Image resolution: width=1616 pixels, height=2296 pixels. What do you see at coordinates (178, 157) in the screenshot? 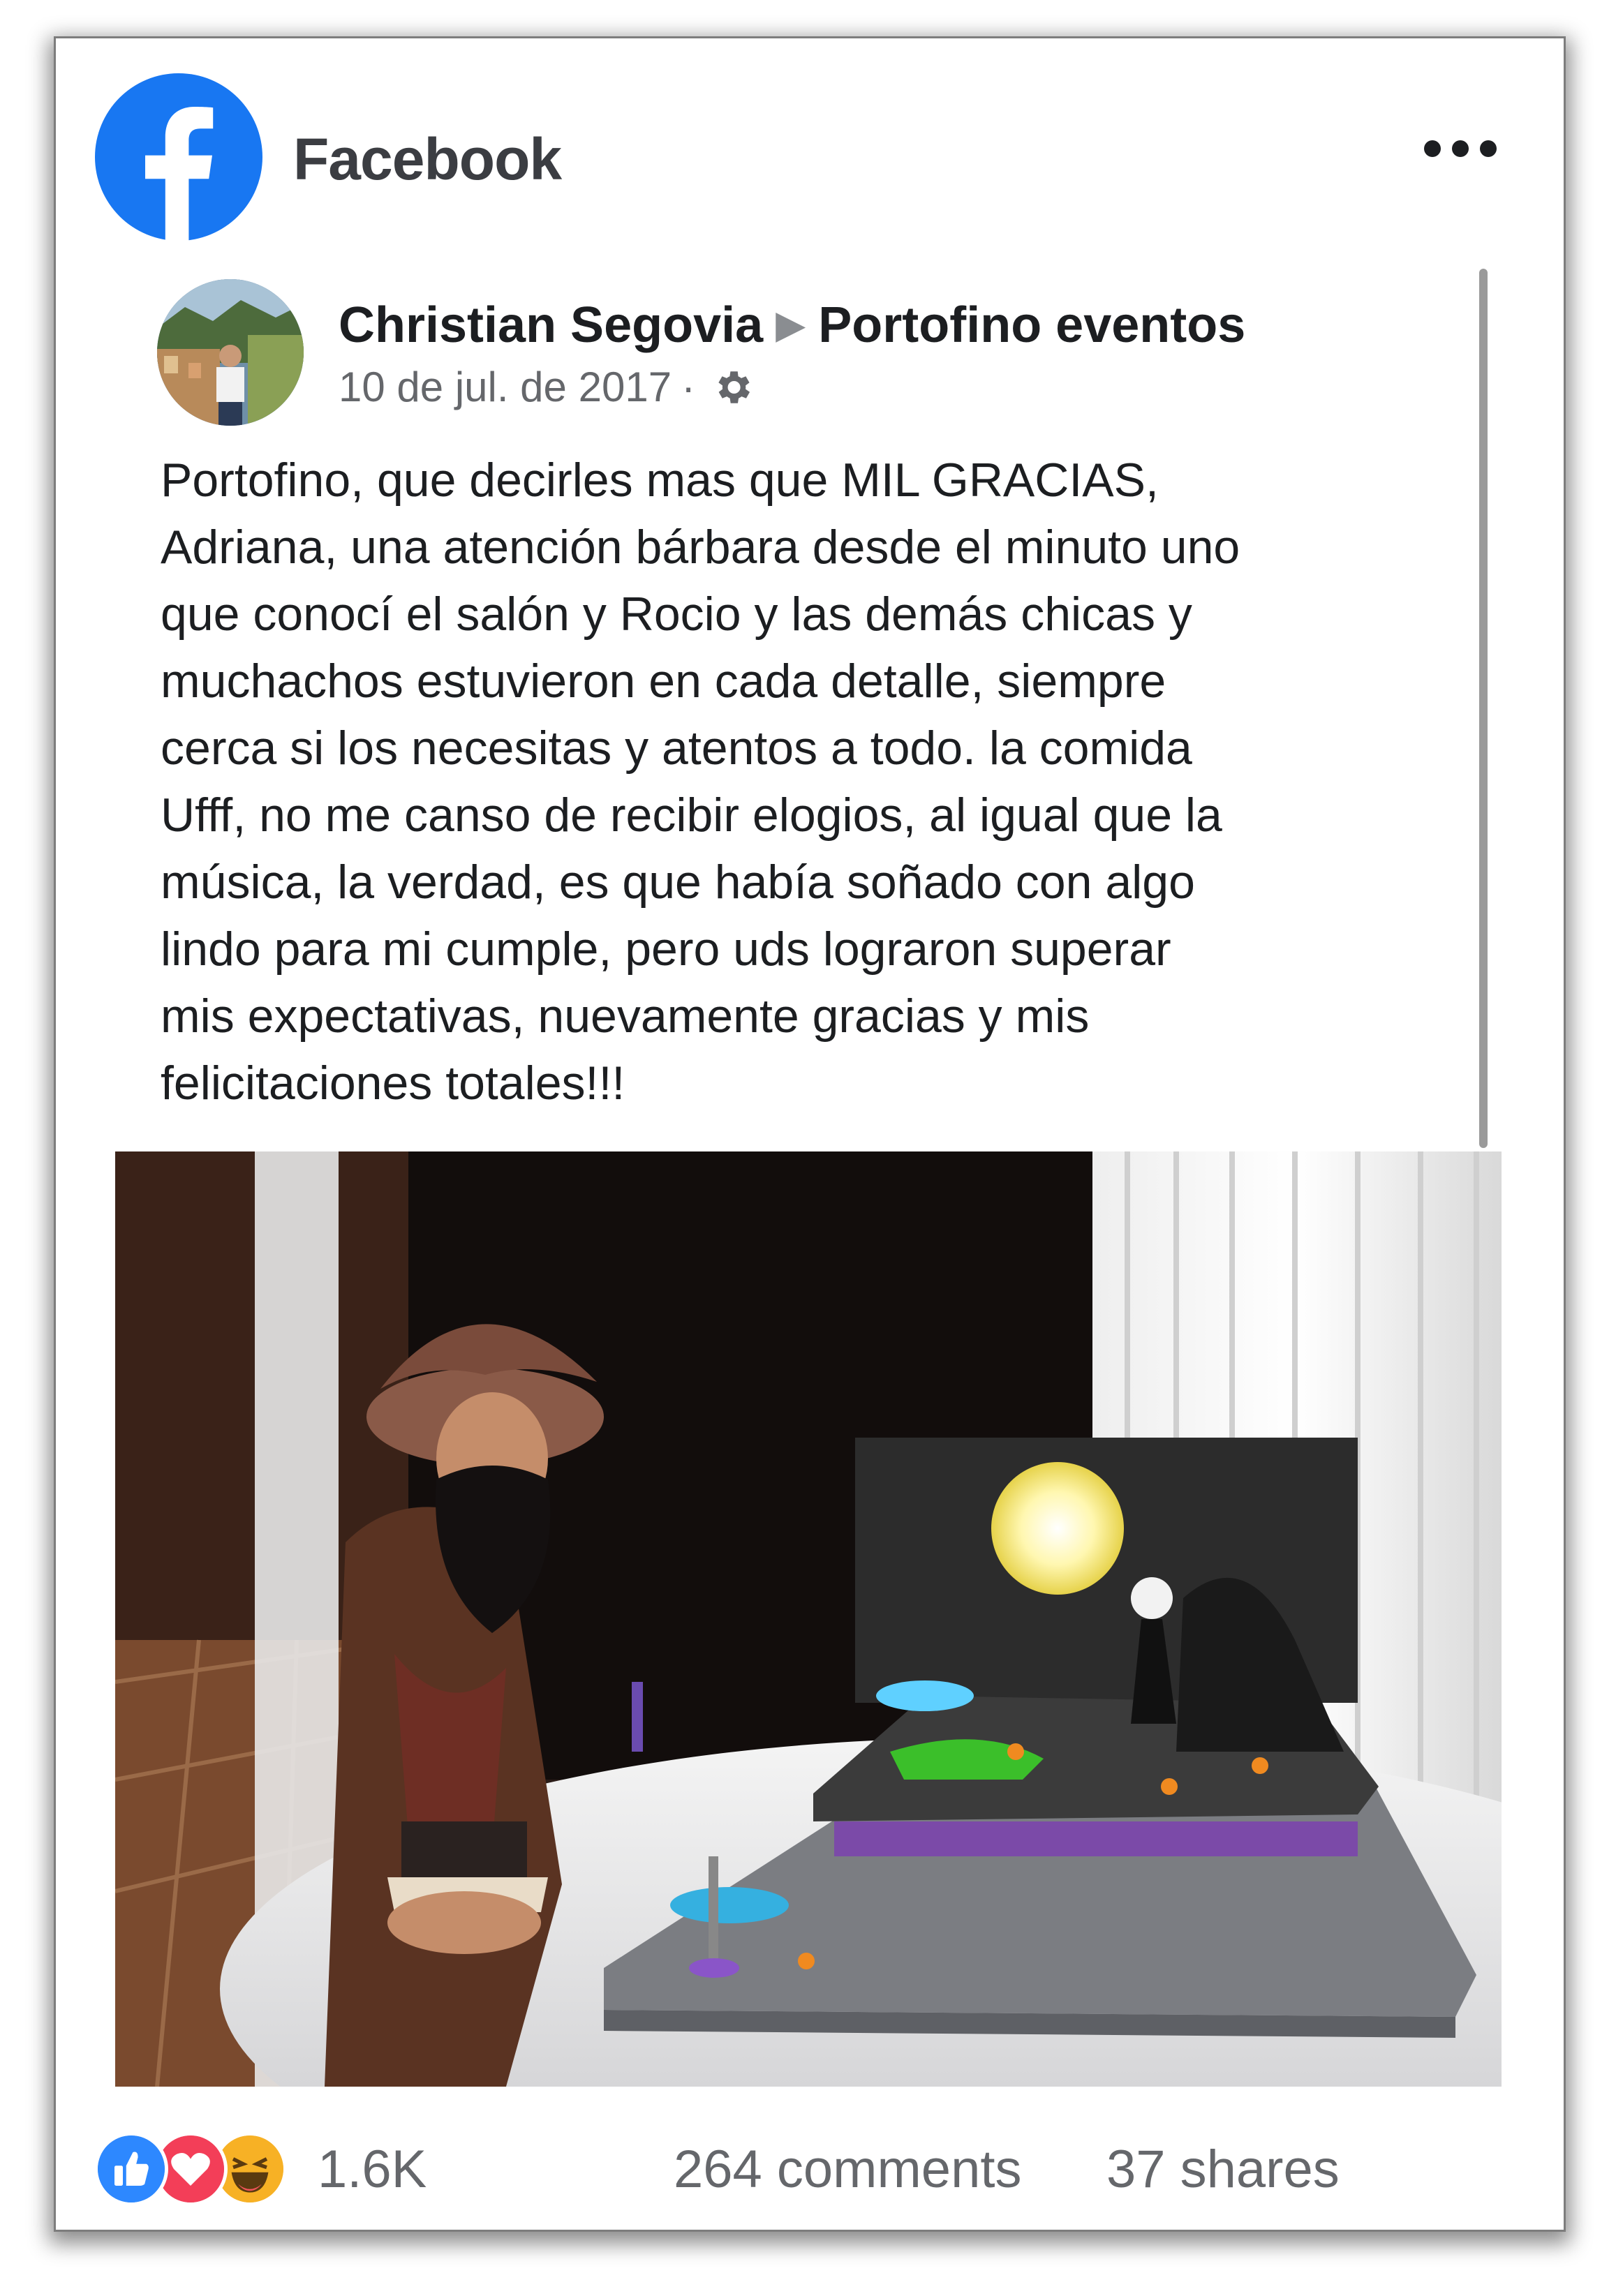
I see `facebook-logo-icon` at bounding box center [178, 157].